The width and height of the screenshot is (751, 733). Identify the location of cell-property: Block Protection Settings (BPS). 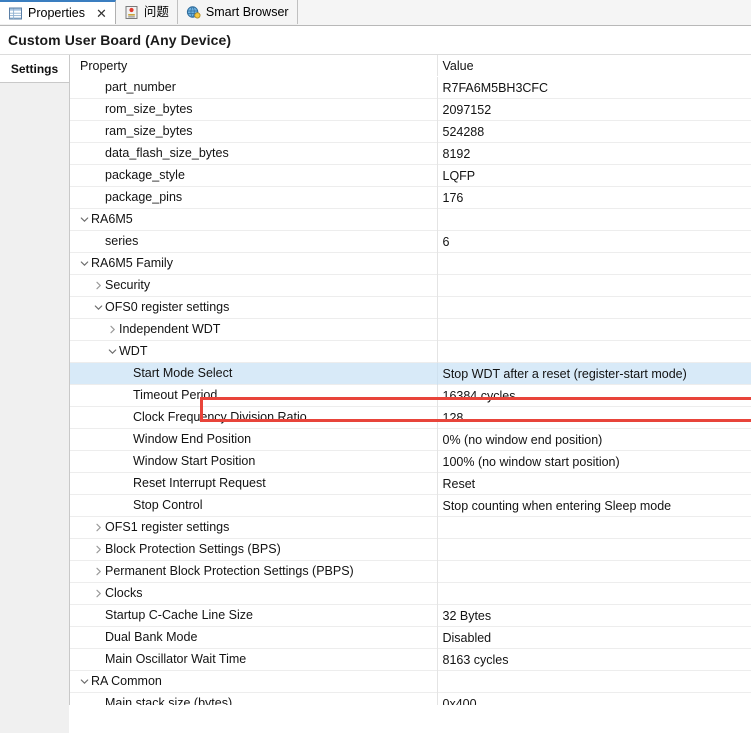
(253, 550).